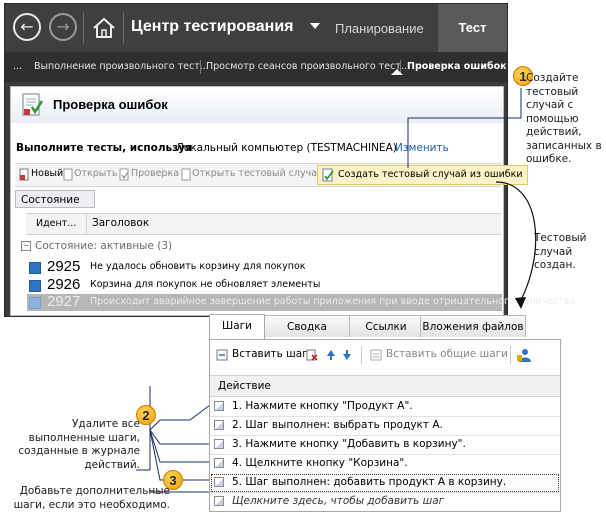  I want to click on open-button: Открыть, so click(95, 173).